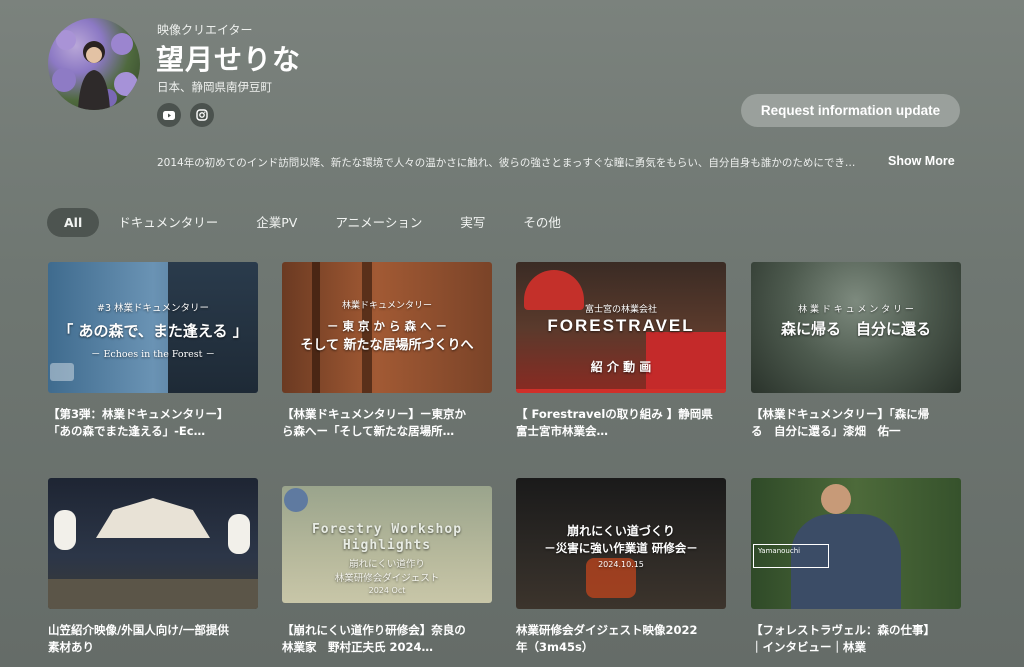 The height and width of the screenshot is (667, 1024). Describe the element at coordinates (843, 630) in the screenshot. I see `video-title-line: 【フォレストラヴェル：森の仕事】` at that location.